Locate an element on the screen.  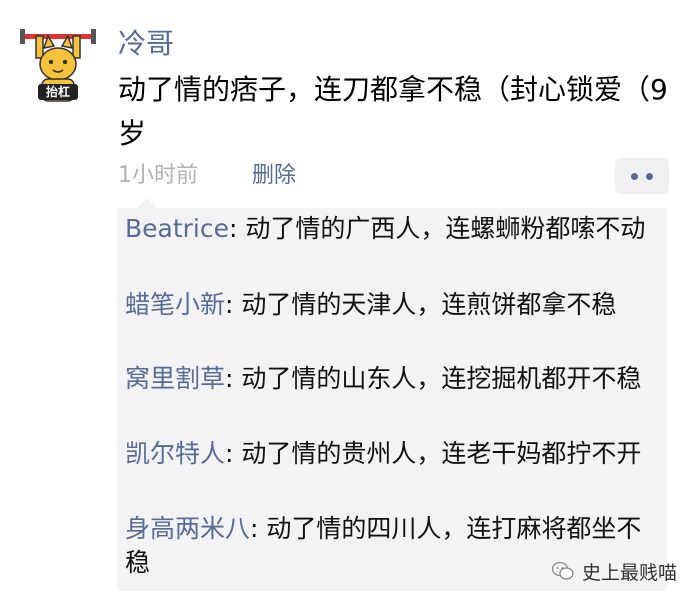
watermark: 史上最贱喵 is located at coordinates (614, 571).